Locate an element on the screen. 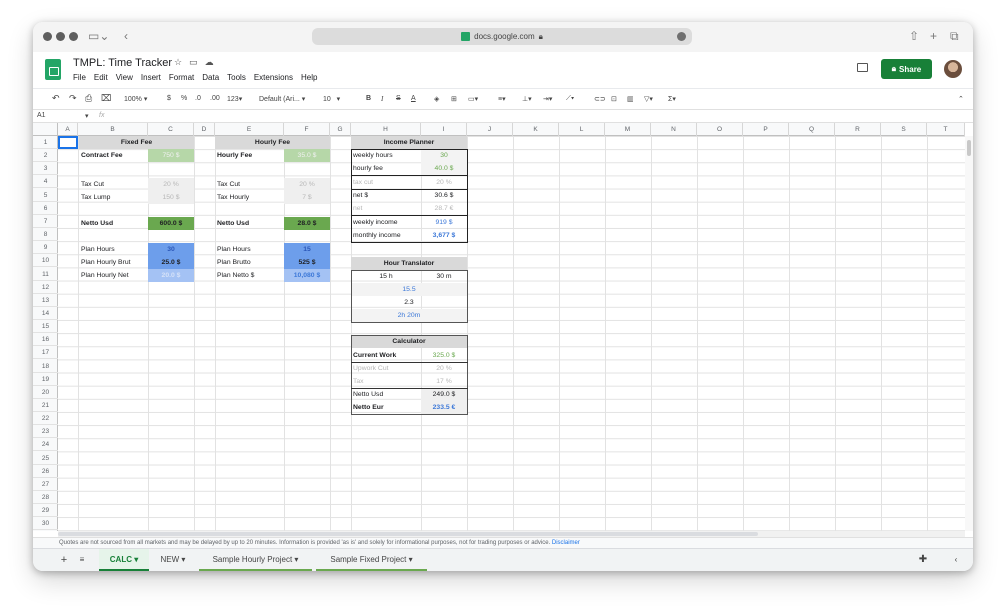 The image size is (1005, 613). plan-brutto-value: 525 $ is located at coordinates (307, 262).